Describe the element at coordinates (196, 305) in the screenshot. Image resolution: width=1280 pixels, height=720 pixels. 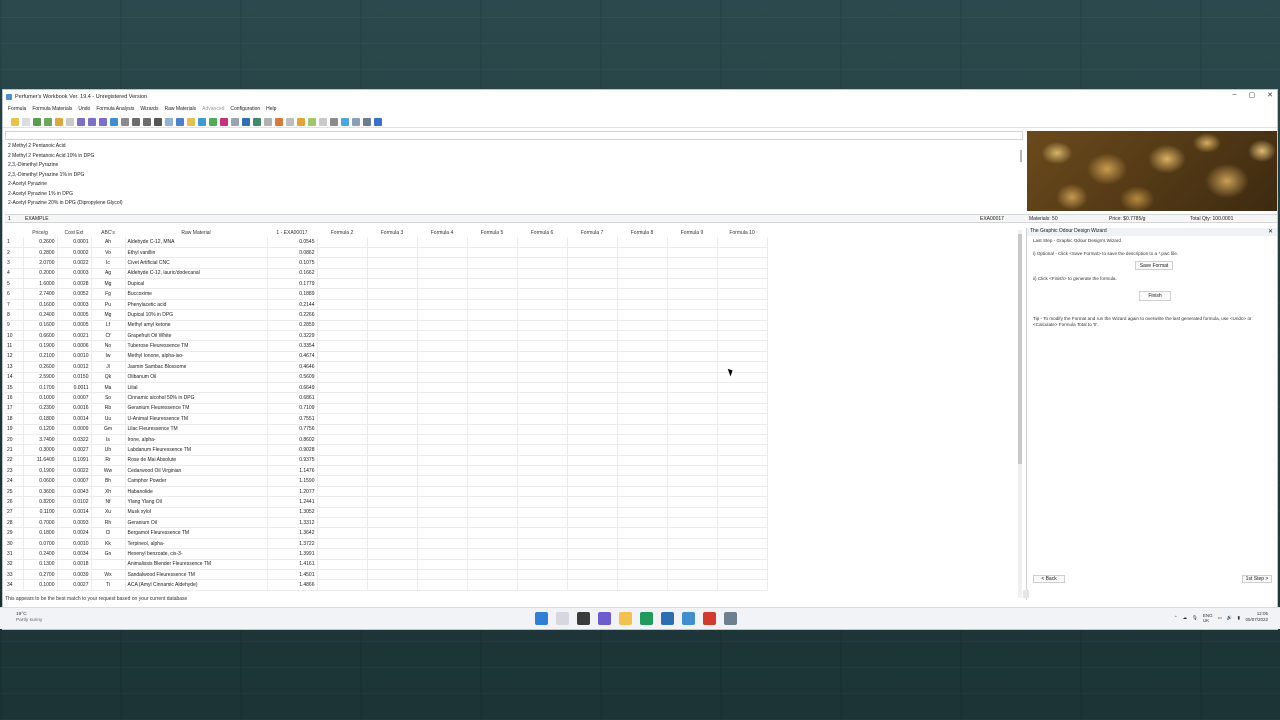
I see `raw-material-cell: Phenylacetic acid` at that location.